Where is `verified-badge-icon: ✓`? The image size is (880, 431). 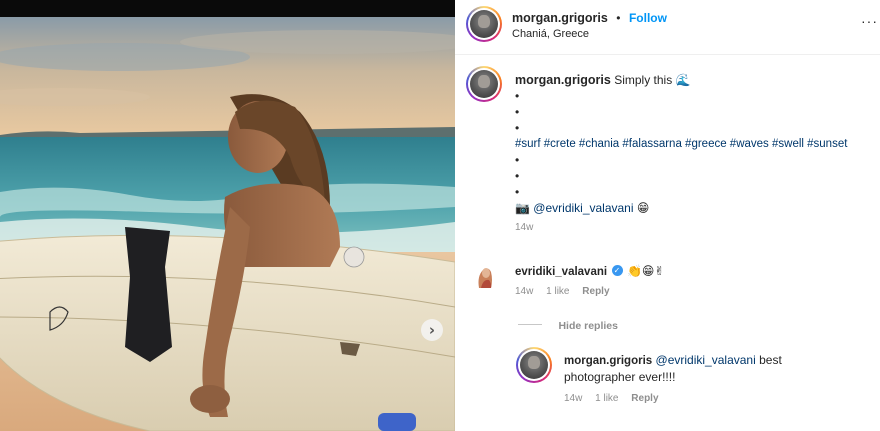
verified-badge-icon: ✓ is located at coordinates (617, 271).